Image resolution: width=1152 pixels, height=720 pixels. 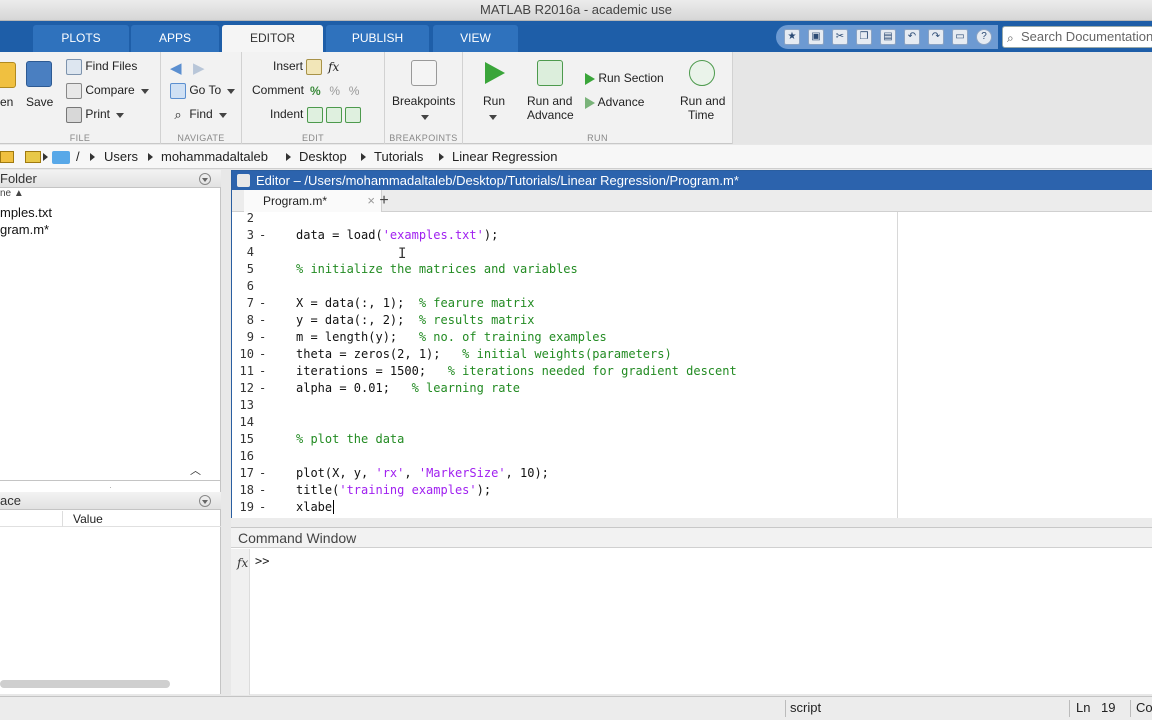 What do you see at coordinates (214, 157) in the screenshot?
I see `breadcrumb-user: mohammadaltaleb` at bounding box center [214, 157].